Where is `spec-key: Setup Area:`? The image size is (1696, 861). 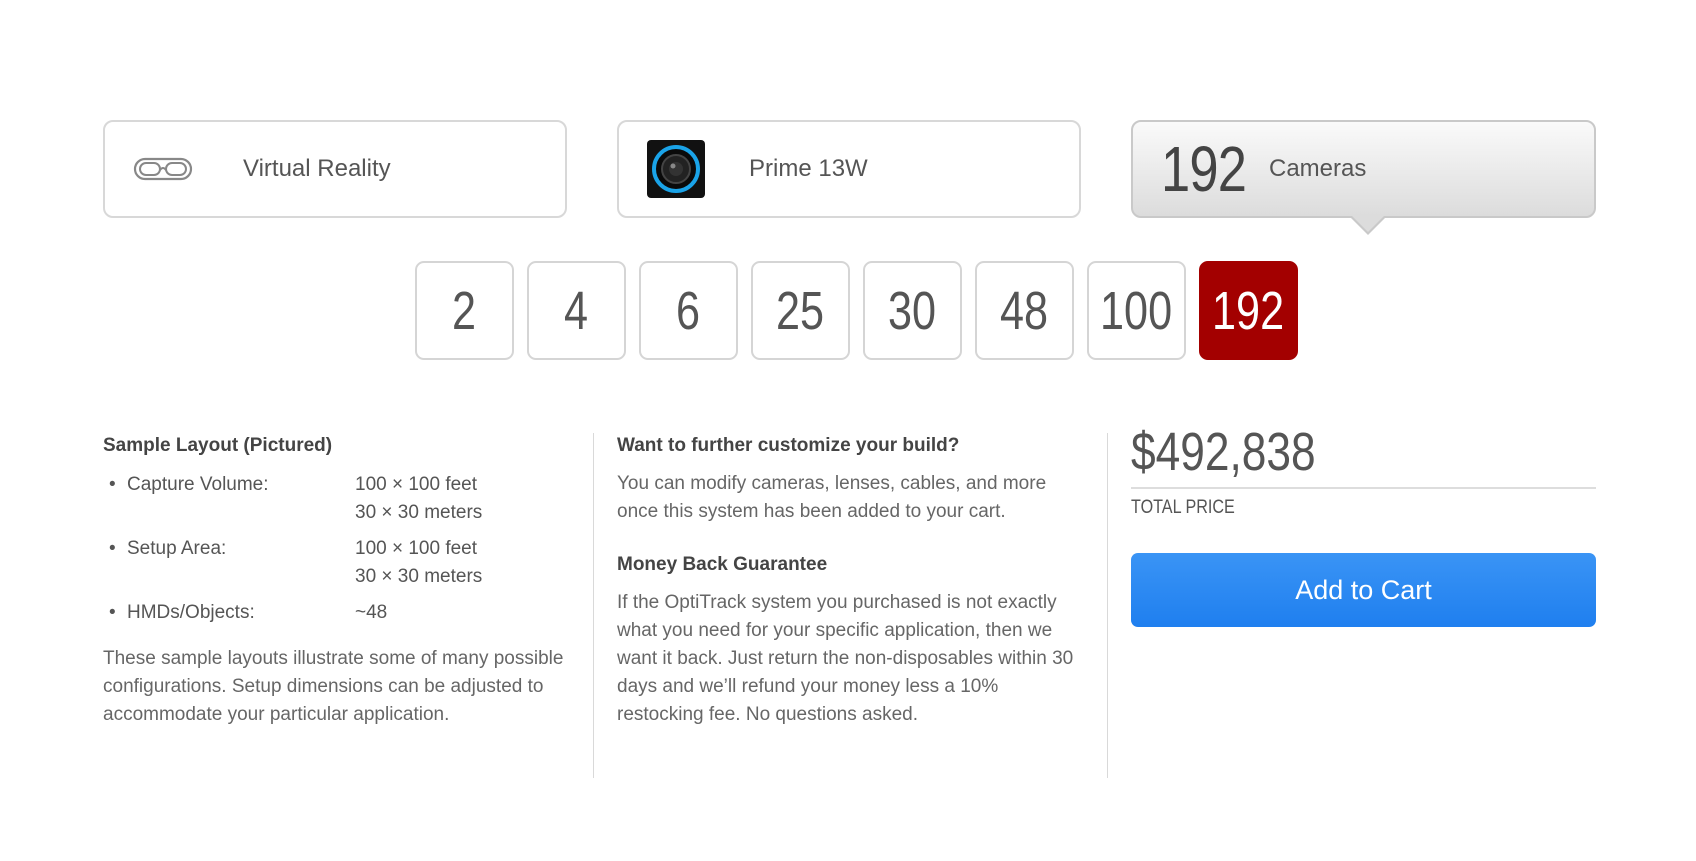
spec-key: Setup Area: is located at coordinates (177, 548).